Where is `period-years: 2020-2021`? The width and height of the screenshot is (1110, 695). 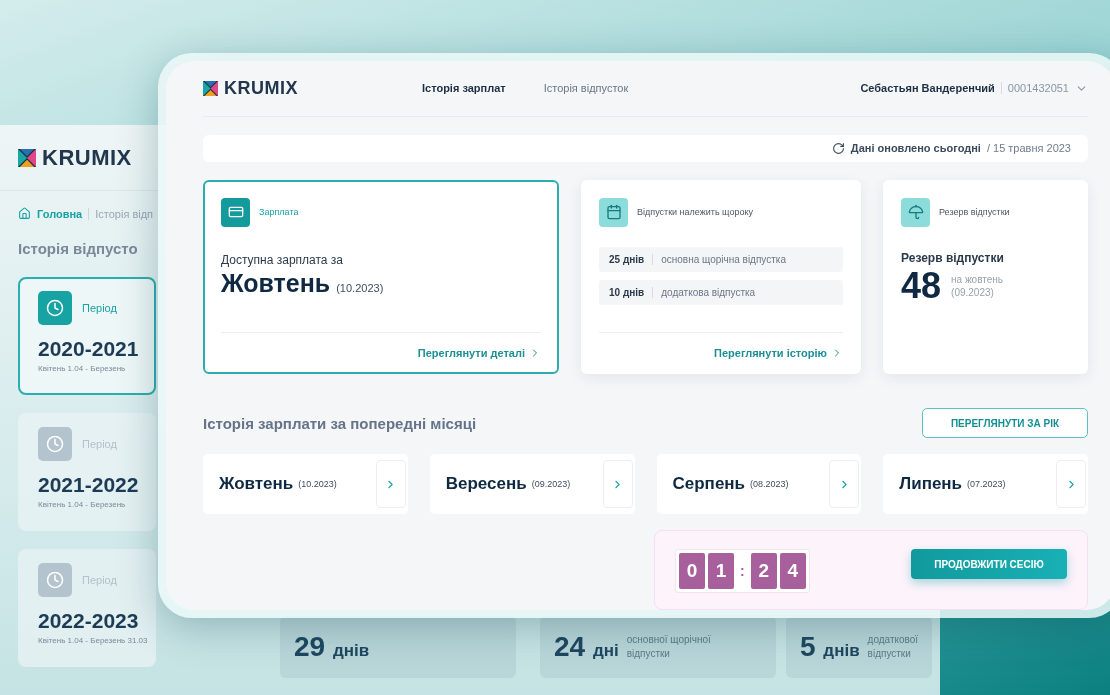
period-years: 2020-2021 is located at coordinates (89, 349).